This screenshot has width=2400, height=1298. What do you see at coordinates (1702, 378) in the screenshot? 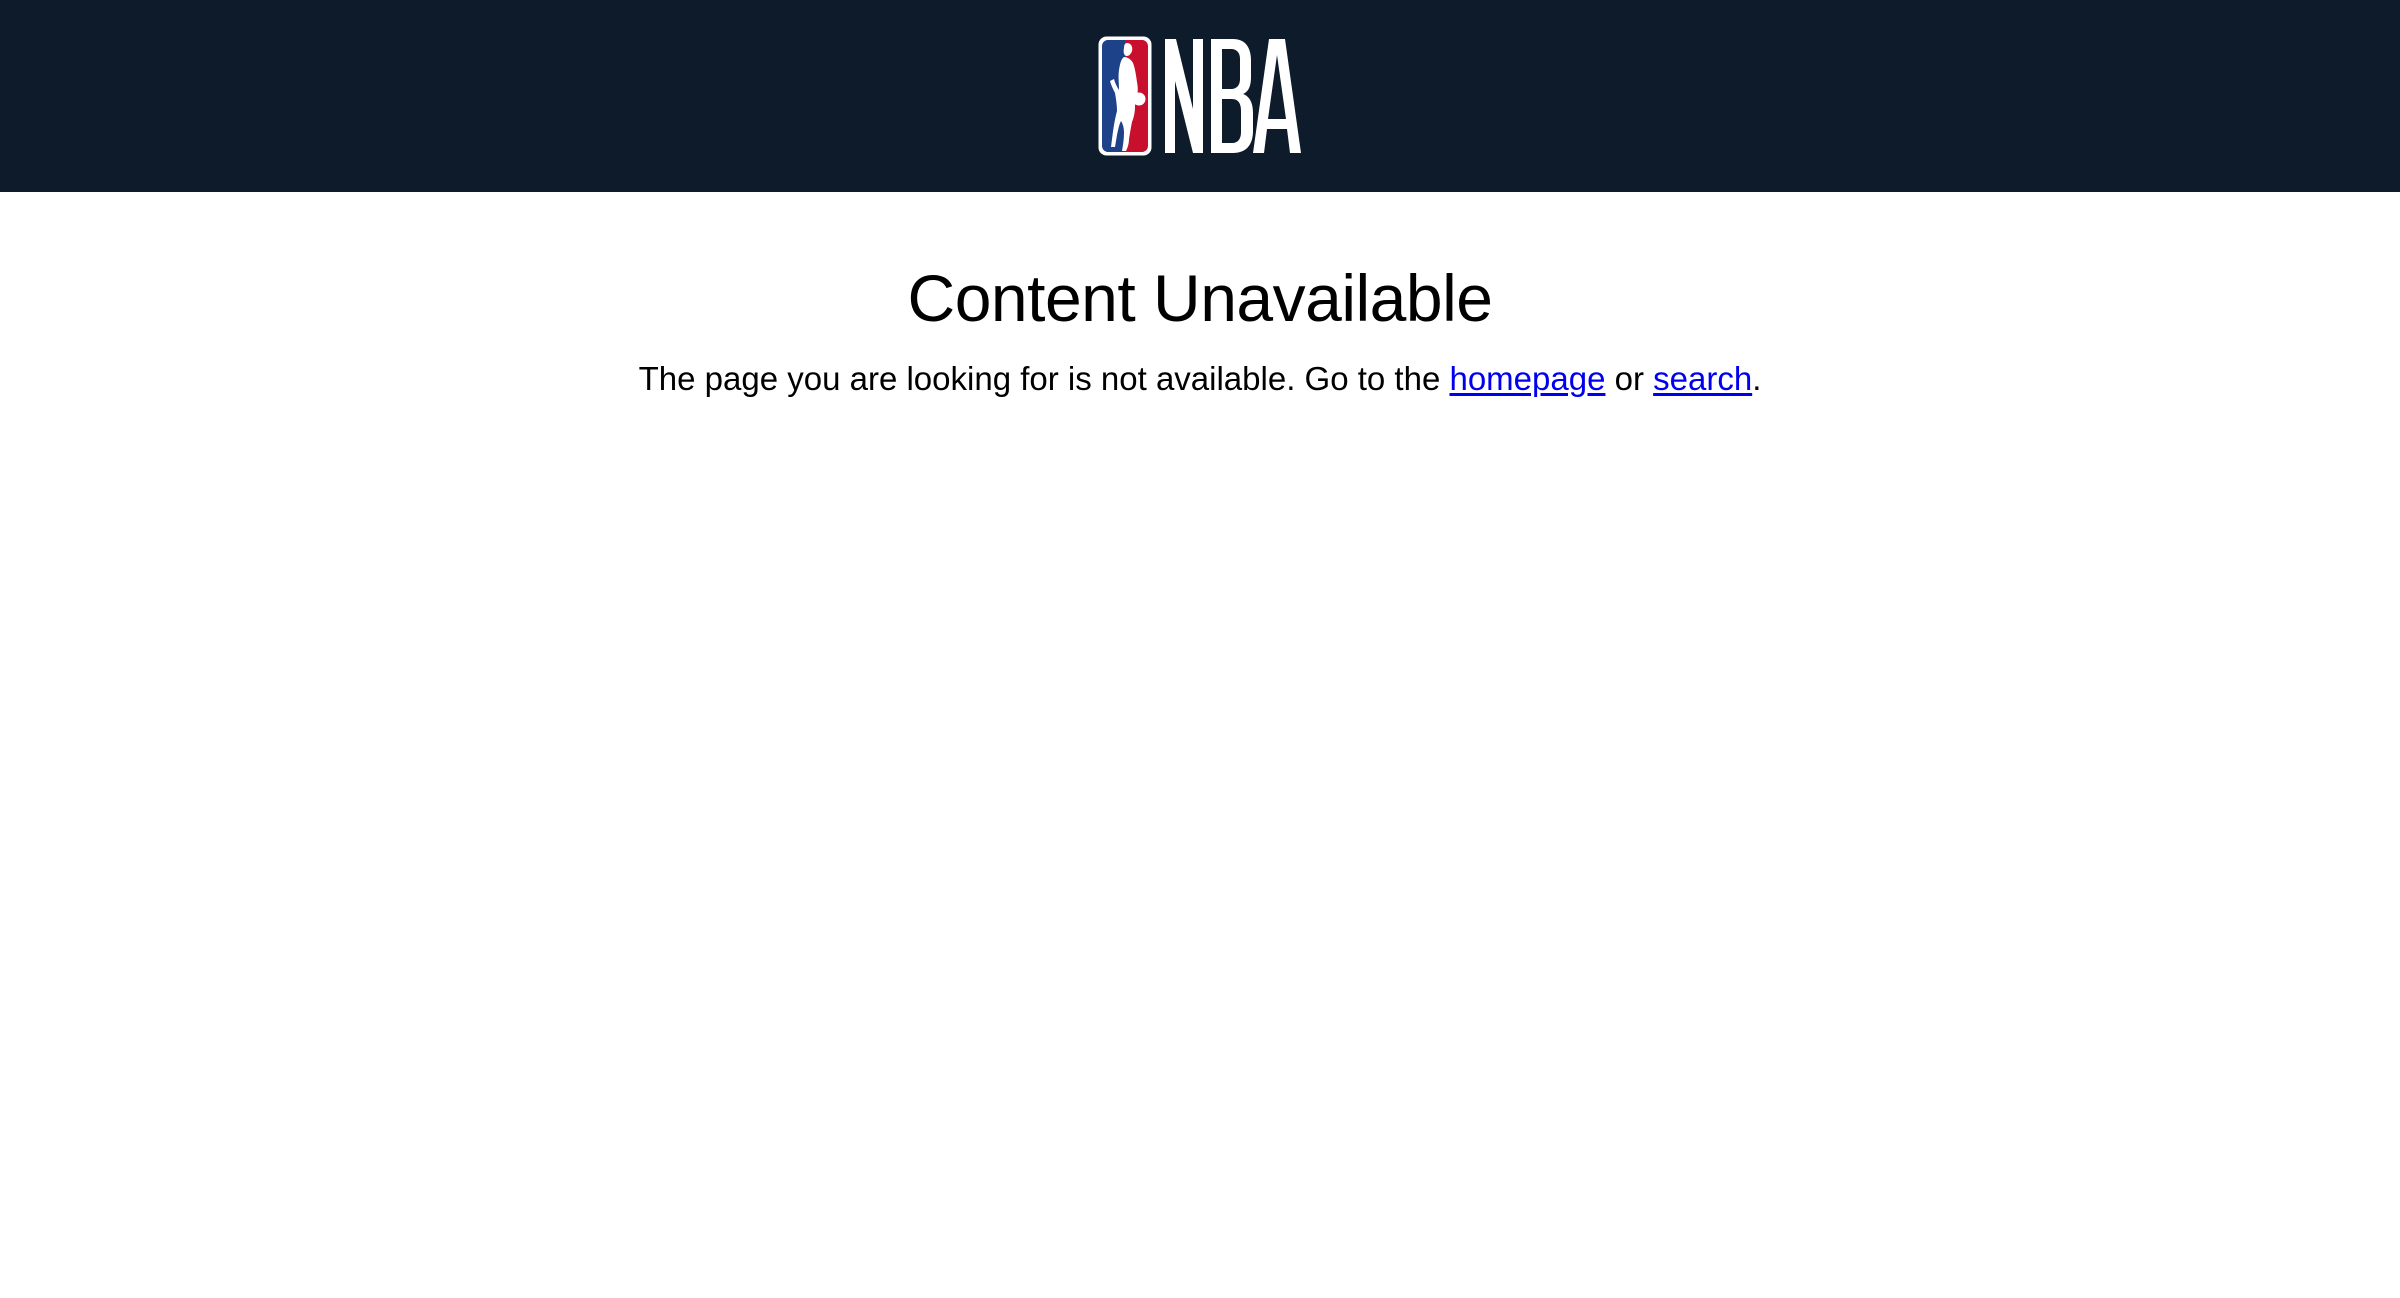
I see `search-link: search` at bounding box center [1702, 378].